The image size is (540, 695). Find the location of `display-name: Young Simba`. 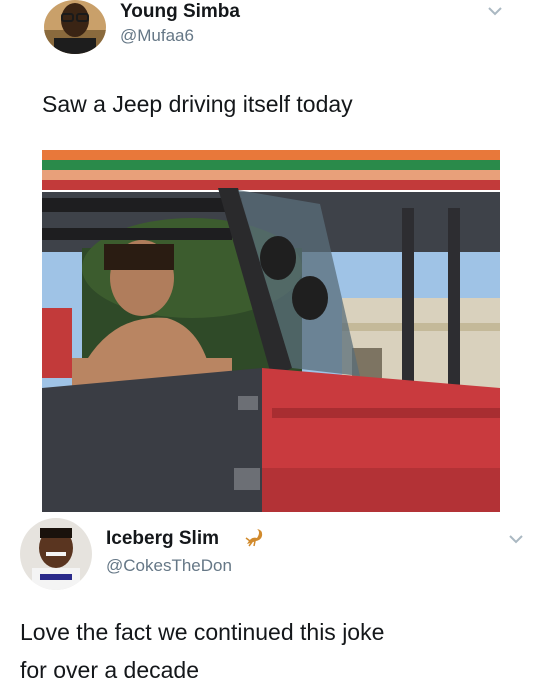

display-name: Young Simba is located at coordinates (180, 12).